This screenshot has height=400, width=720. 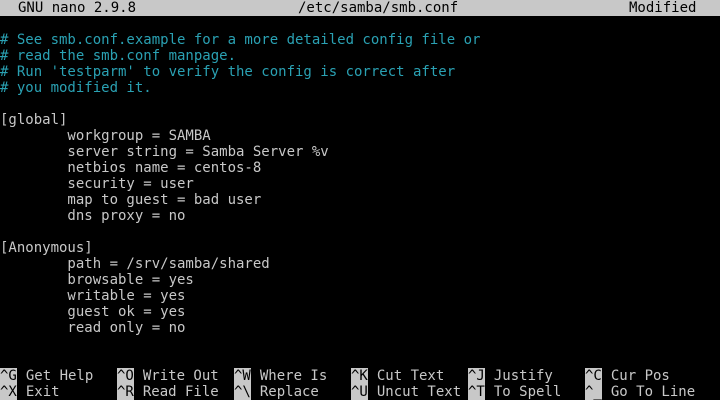 I want to click on shortcut-label: Uncut Text, so click(x=419, y=392).